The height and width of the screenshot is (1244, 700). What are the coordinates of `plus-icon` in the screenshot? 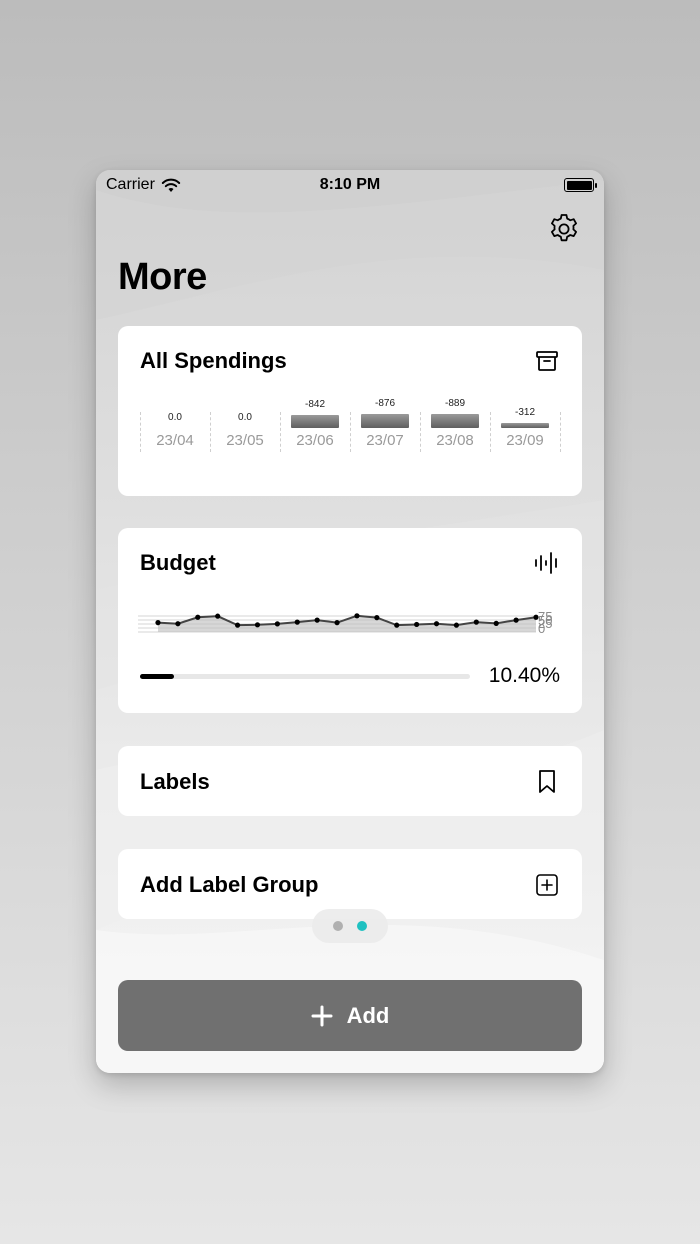 It's located at (322, 1015).